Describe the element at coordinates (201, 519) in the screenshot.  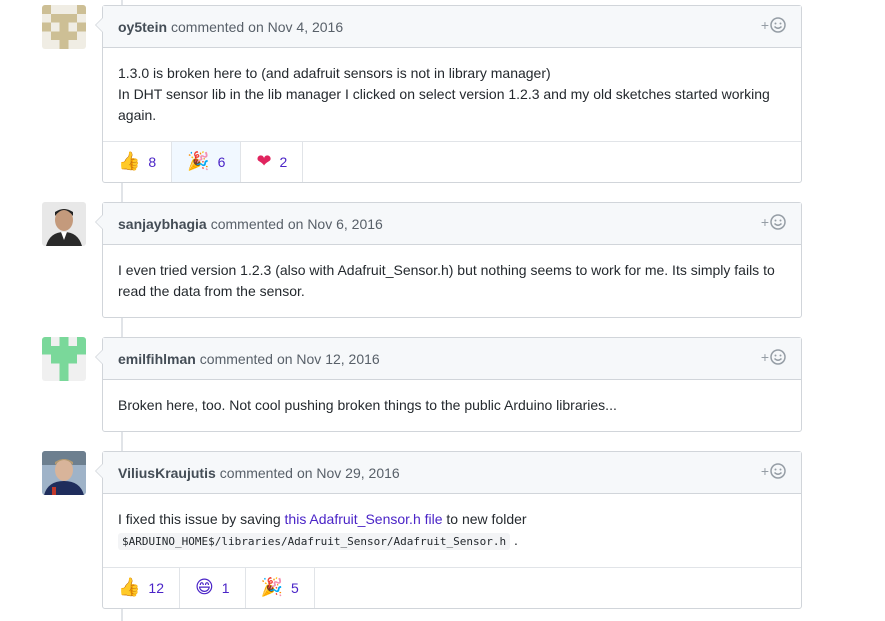
I see `body-text: I fixed this issue by saving` at that location.